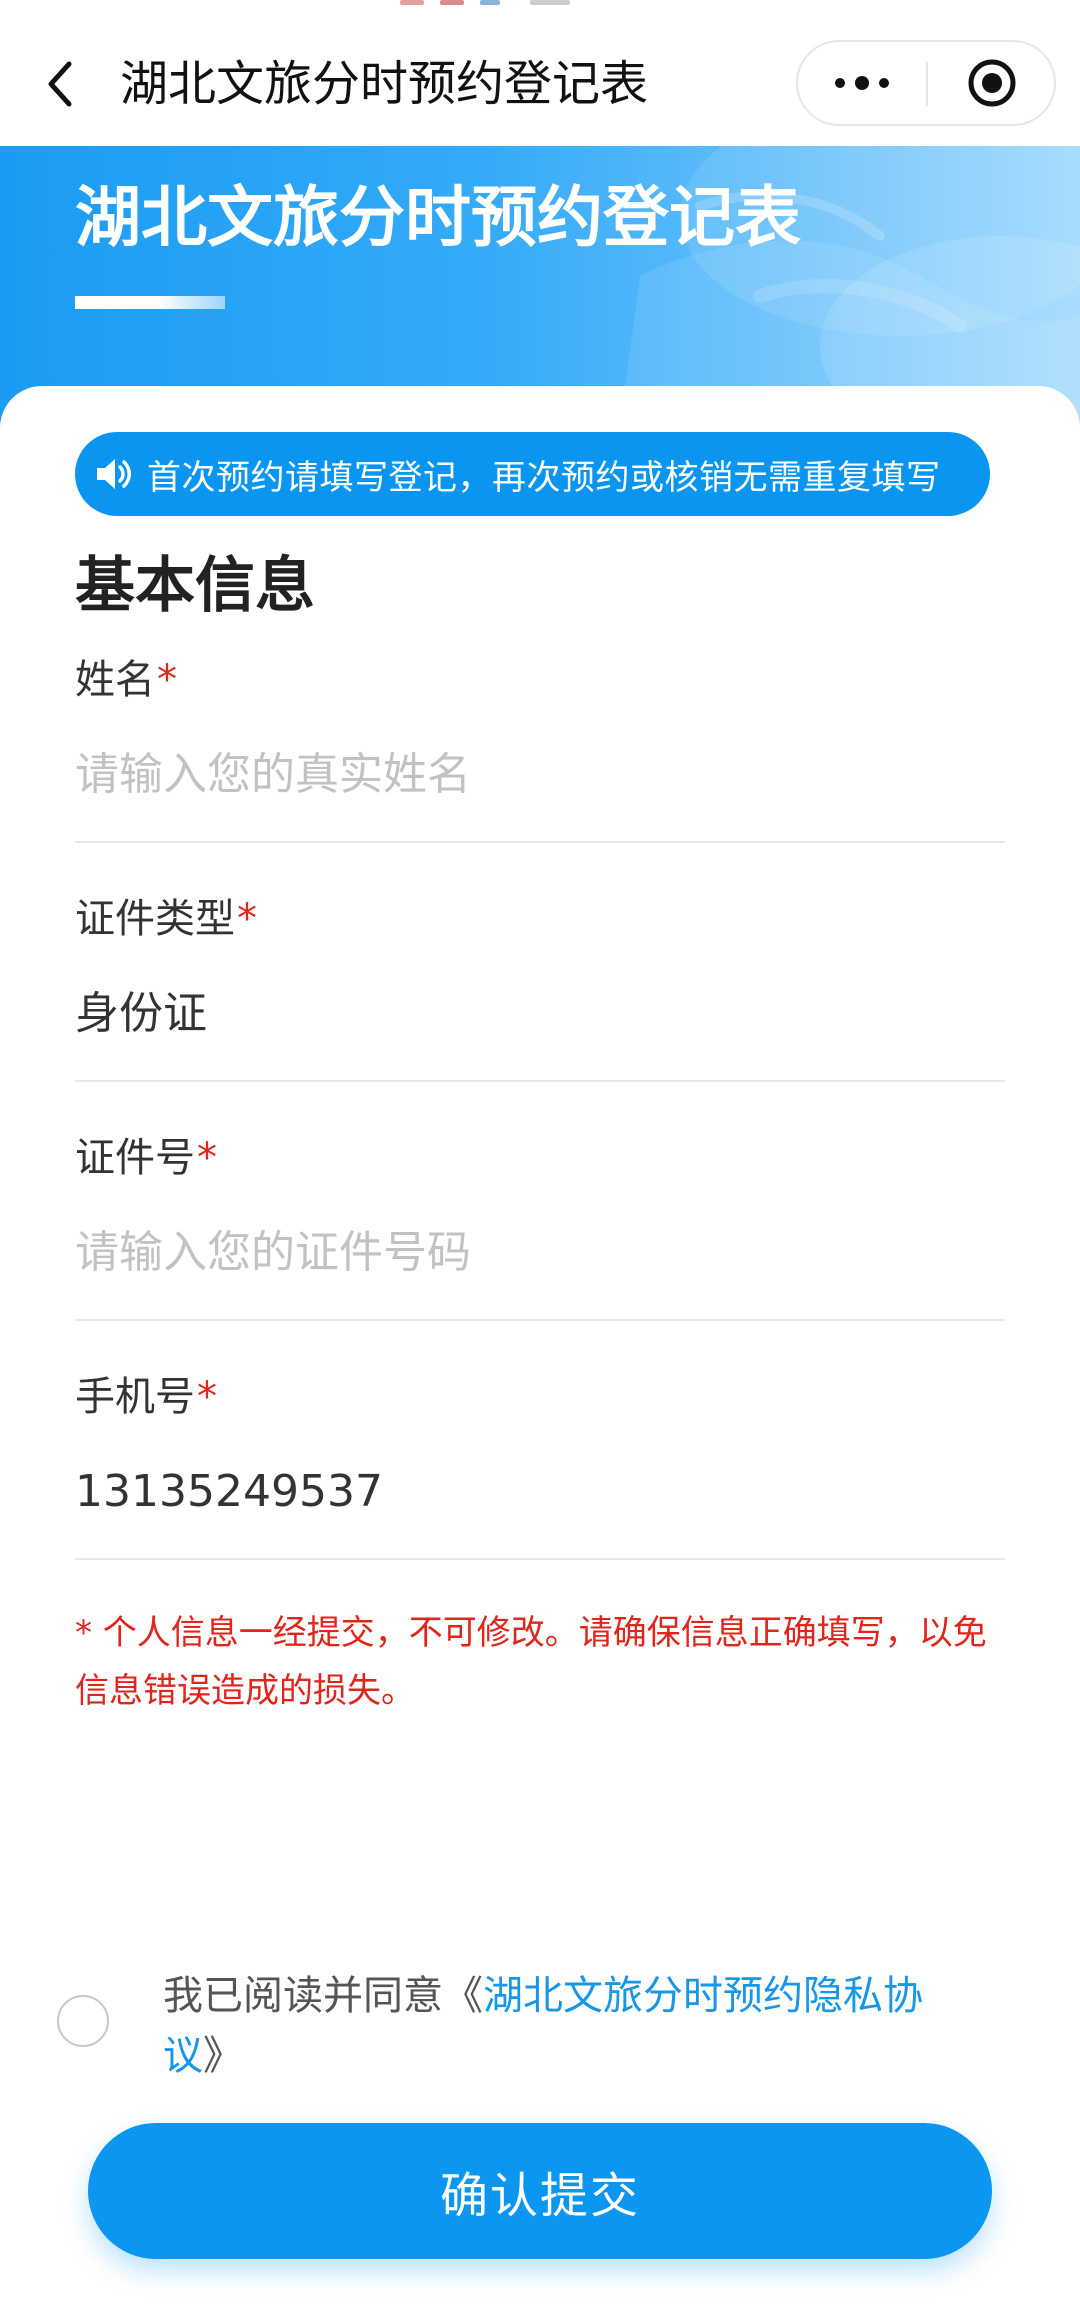 Image resolution: width=1080 pixels, height=2315 pixels. I want to click on name-field: 姓名* 请输入您的真实姓名, so click(540, 769).